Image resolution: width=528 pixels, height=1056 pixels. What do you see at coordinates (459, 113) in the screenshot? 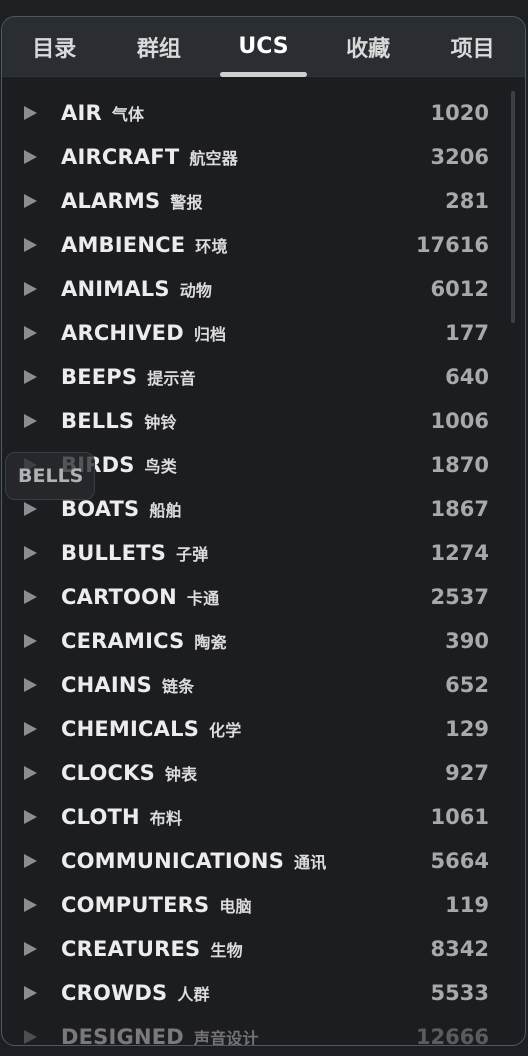
I see `category-count: 1020` at bounding box center [459, 113].